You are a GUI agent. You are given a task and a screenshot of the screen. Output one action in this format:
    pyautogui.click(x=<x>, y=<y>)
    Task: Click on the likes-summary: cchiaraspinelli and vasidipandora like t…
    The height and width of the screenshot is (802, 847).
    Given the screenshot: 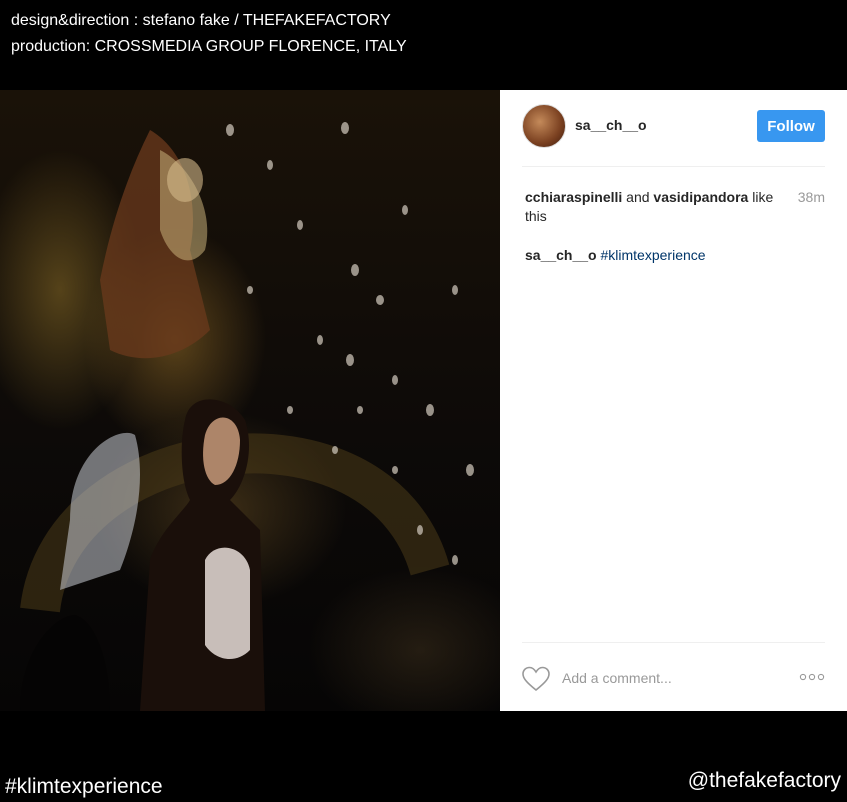 What is the action you would take?
    pyautogui.click(x=650, y=207)
    